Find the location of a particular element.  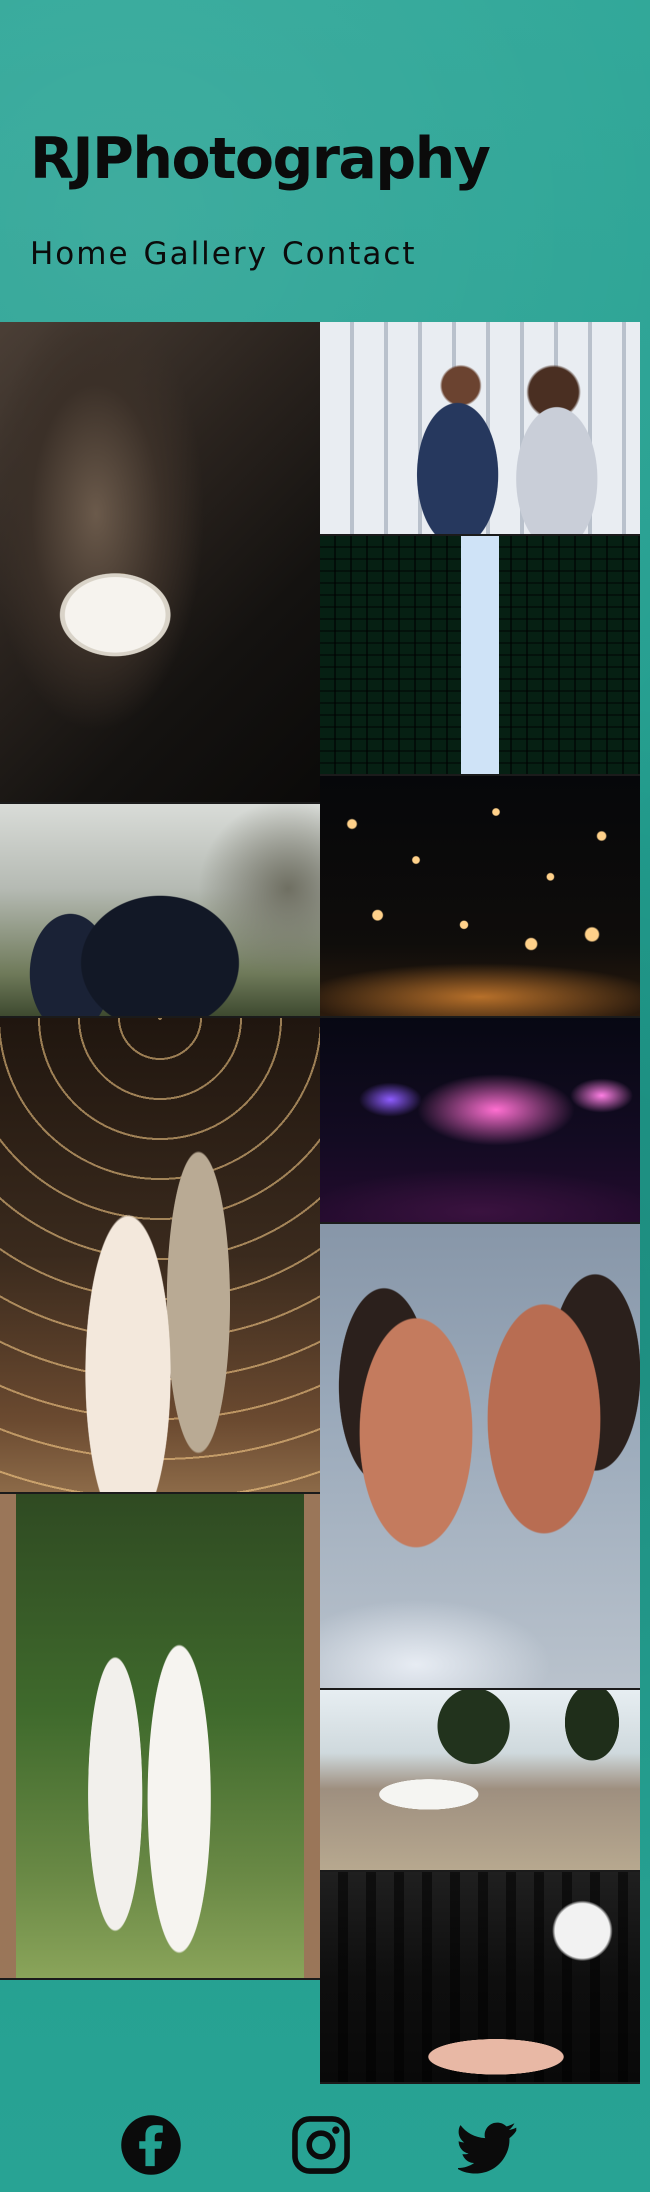

main-nav: Home Gallery Contact is located at coordinates (223, 254).